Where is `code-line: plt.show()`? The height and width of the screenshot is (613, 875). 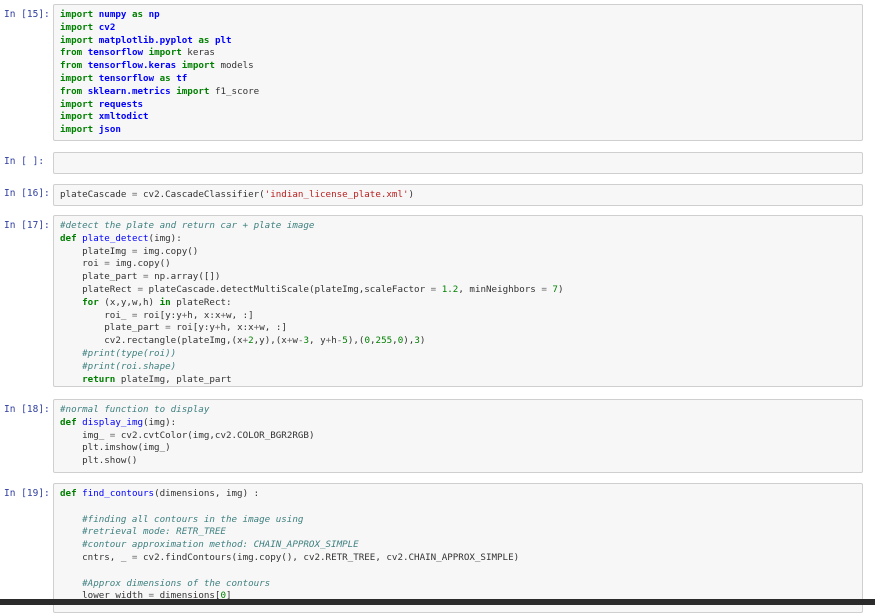 code-line: plt.show() is located at coordinates (459, 461).